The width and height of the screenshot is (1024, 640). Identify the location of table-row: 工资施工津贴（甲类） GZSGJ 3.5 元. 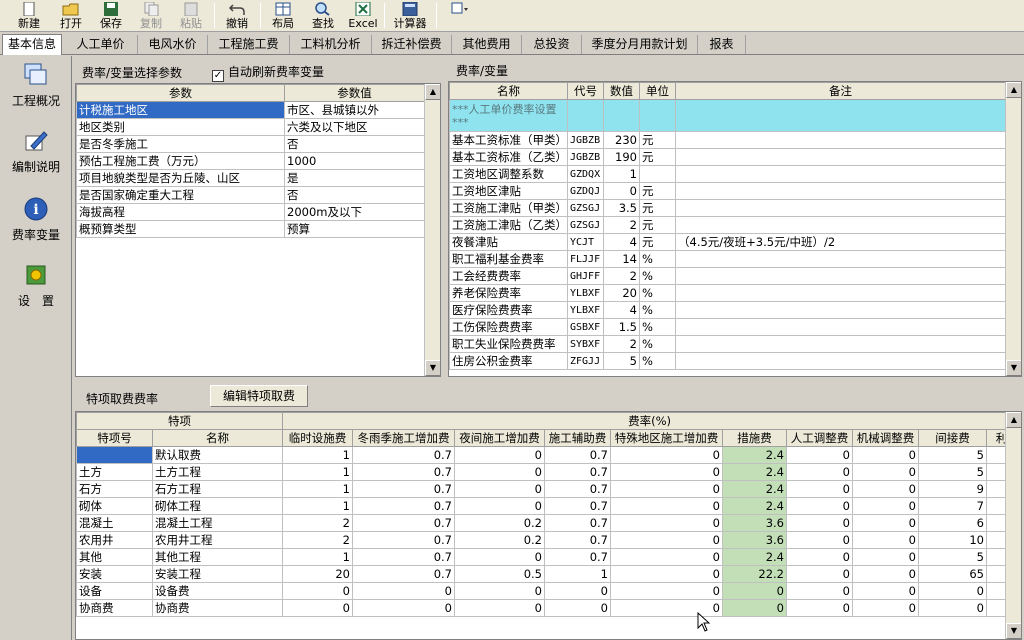
(727, 208).